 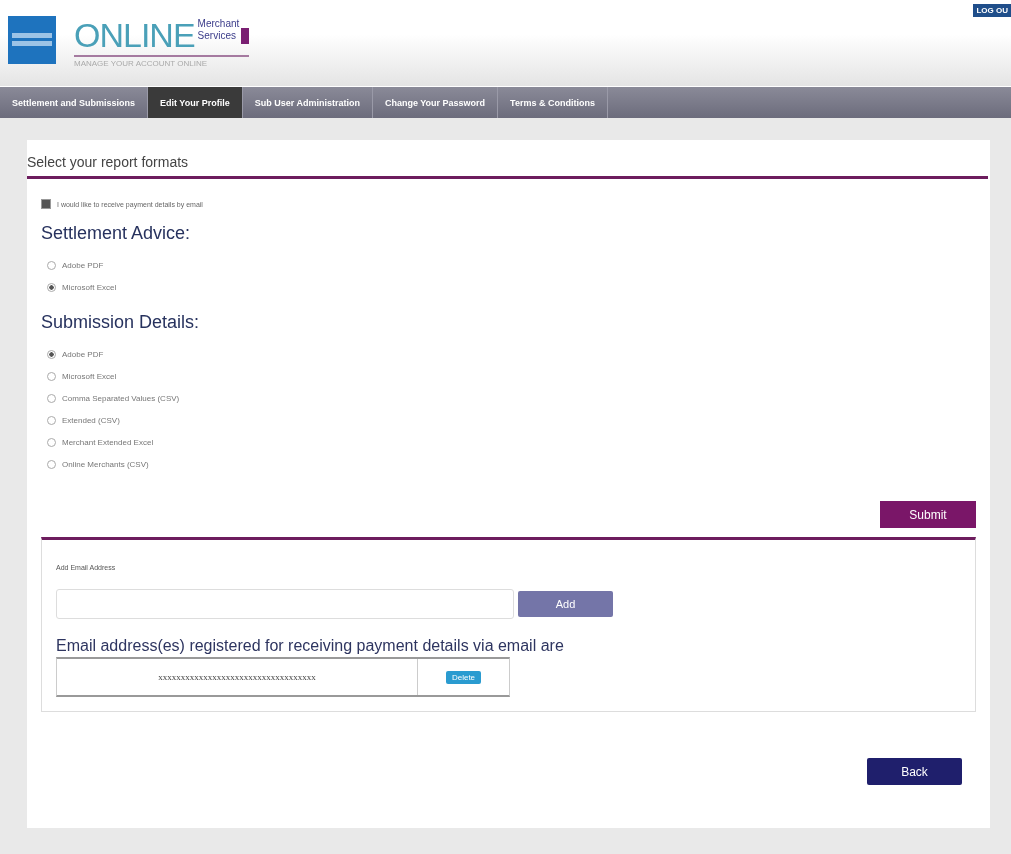 What do you see at coordinates (245, 36) in the screenshot?
I see `brand-accent-bar` at bounding box center [245, 36].